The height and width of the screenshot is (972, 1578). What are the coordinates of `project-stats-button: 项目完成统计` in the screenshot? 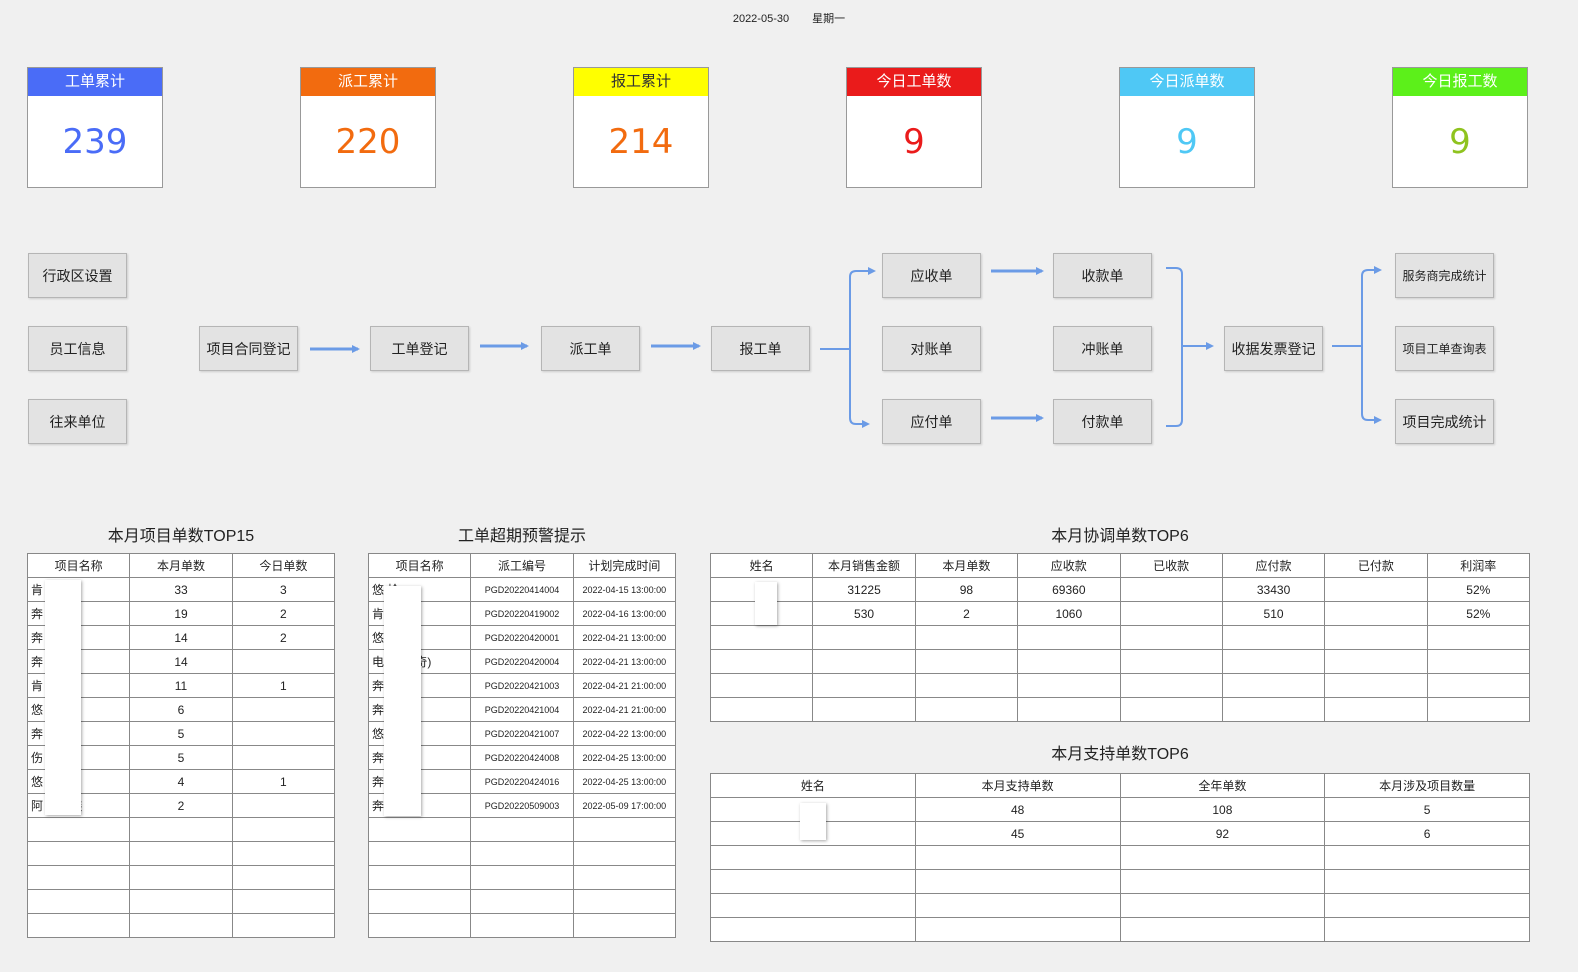 It's located at (1444, 421).